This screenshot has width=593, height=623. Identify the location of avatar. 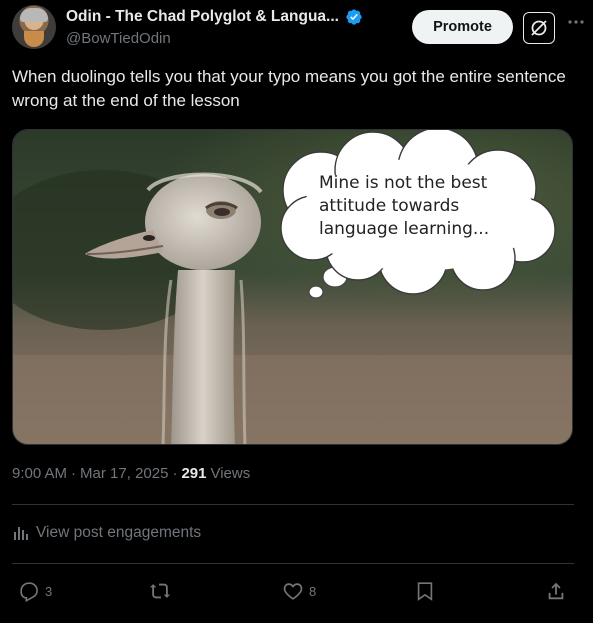
(34, 27).